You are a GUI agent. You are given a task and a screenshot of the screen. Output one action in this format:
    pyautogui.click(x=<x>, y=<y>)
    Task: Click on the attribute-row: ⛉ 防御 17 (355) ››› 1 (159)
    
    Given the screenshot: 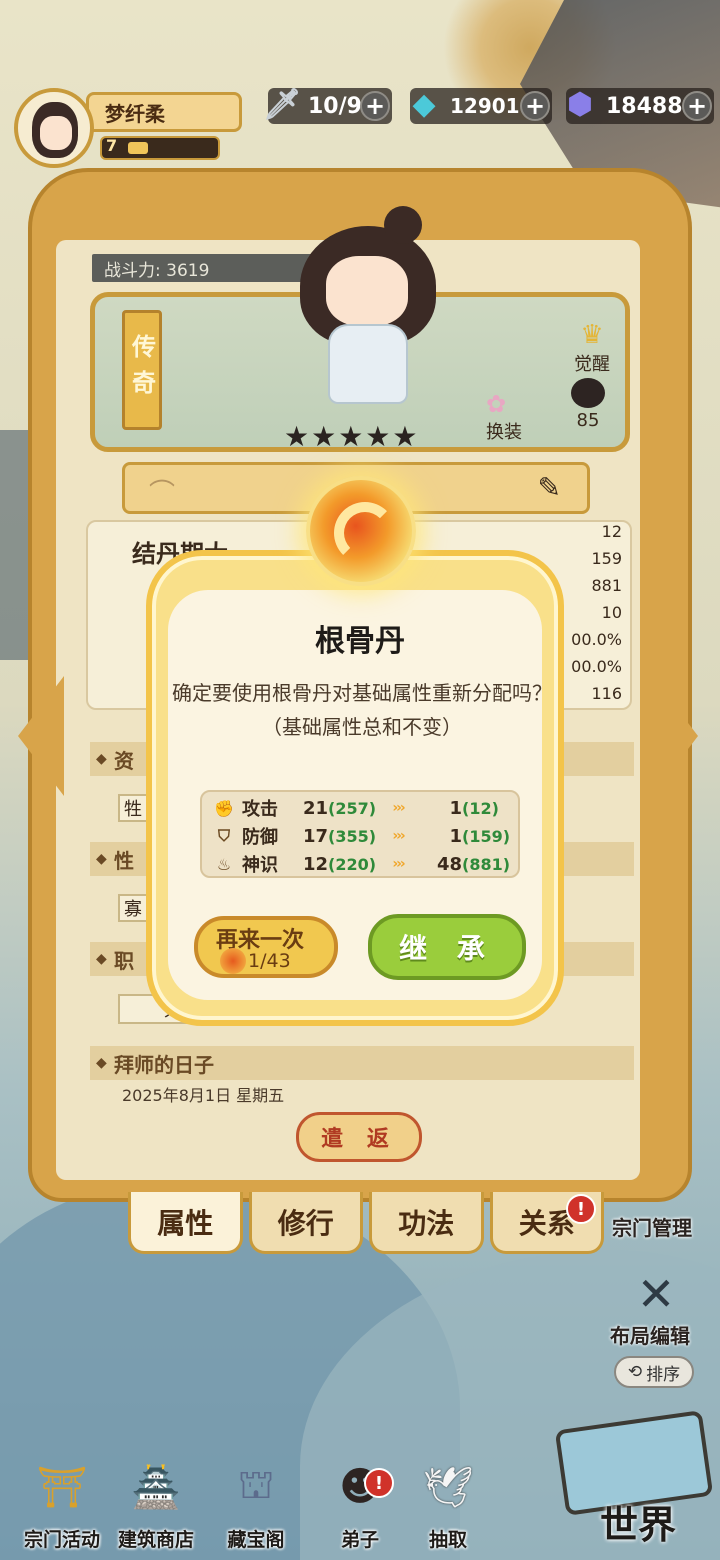 What is the action you would take?
    pyautogui.click(x=362, y=836)
    